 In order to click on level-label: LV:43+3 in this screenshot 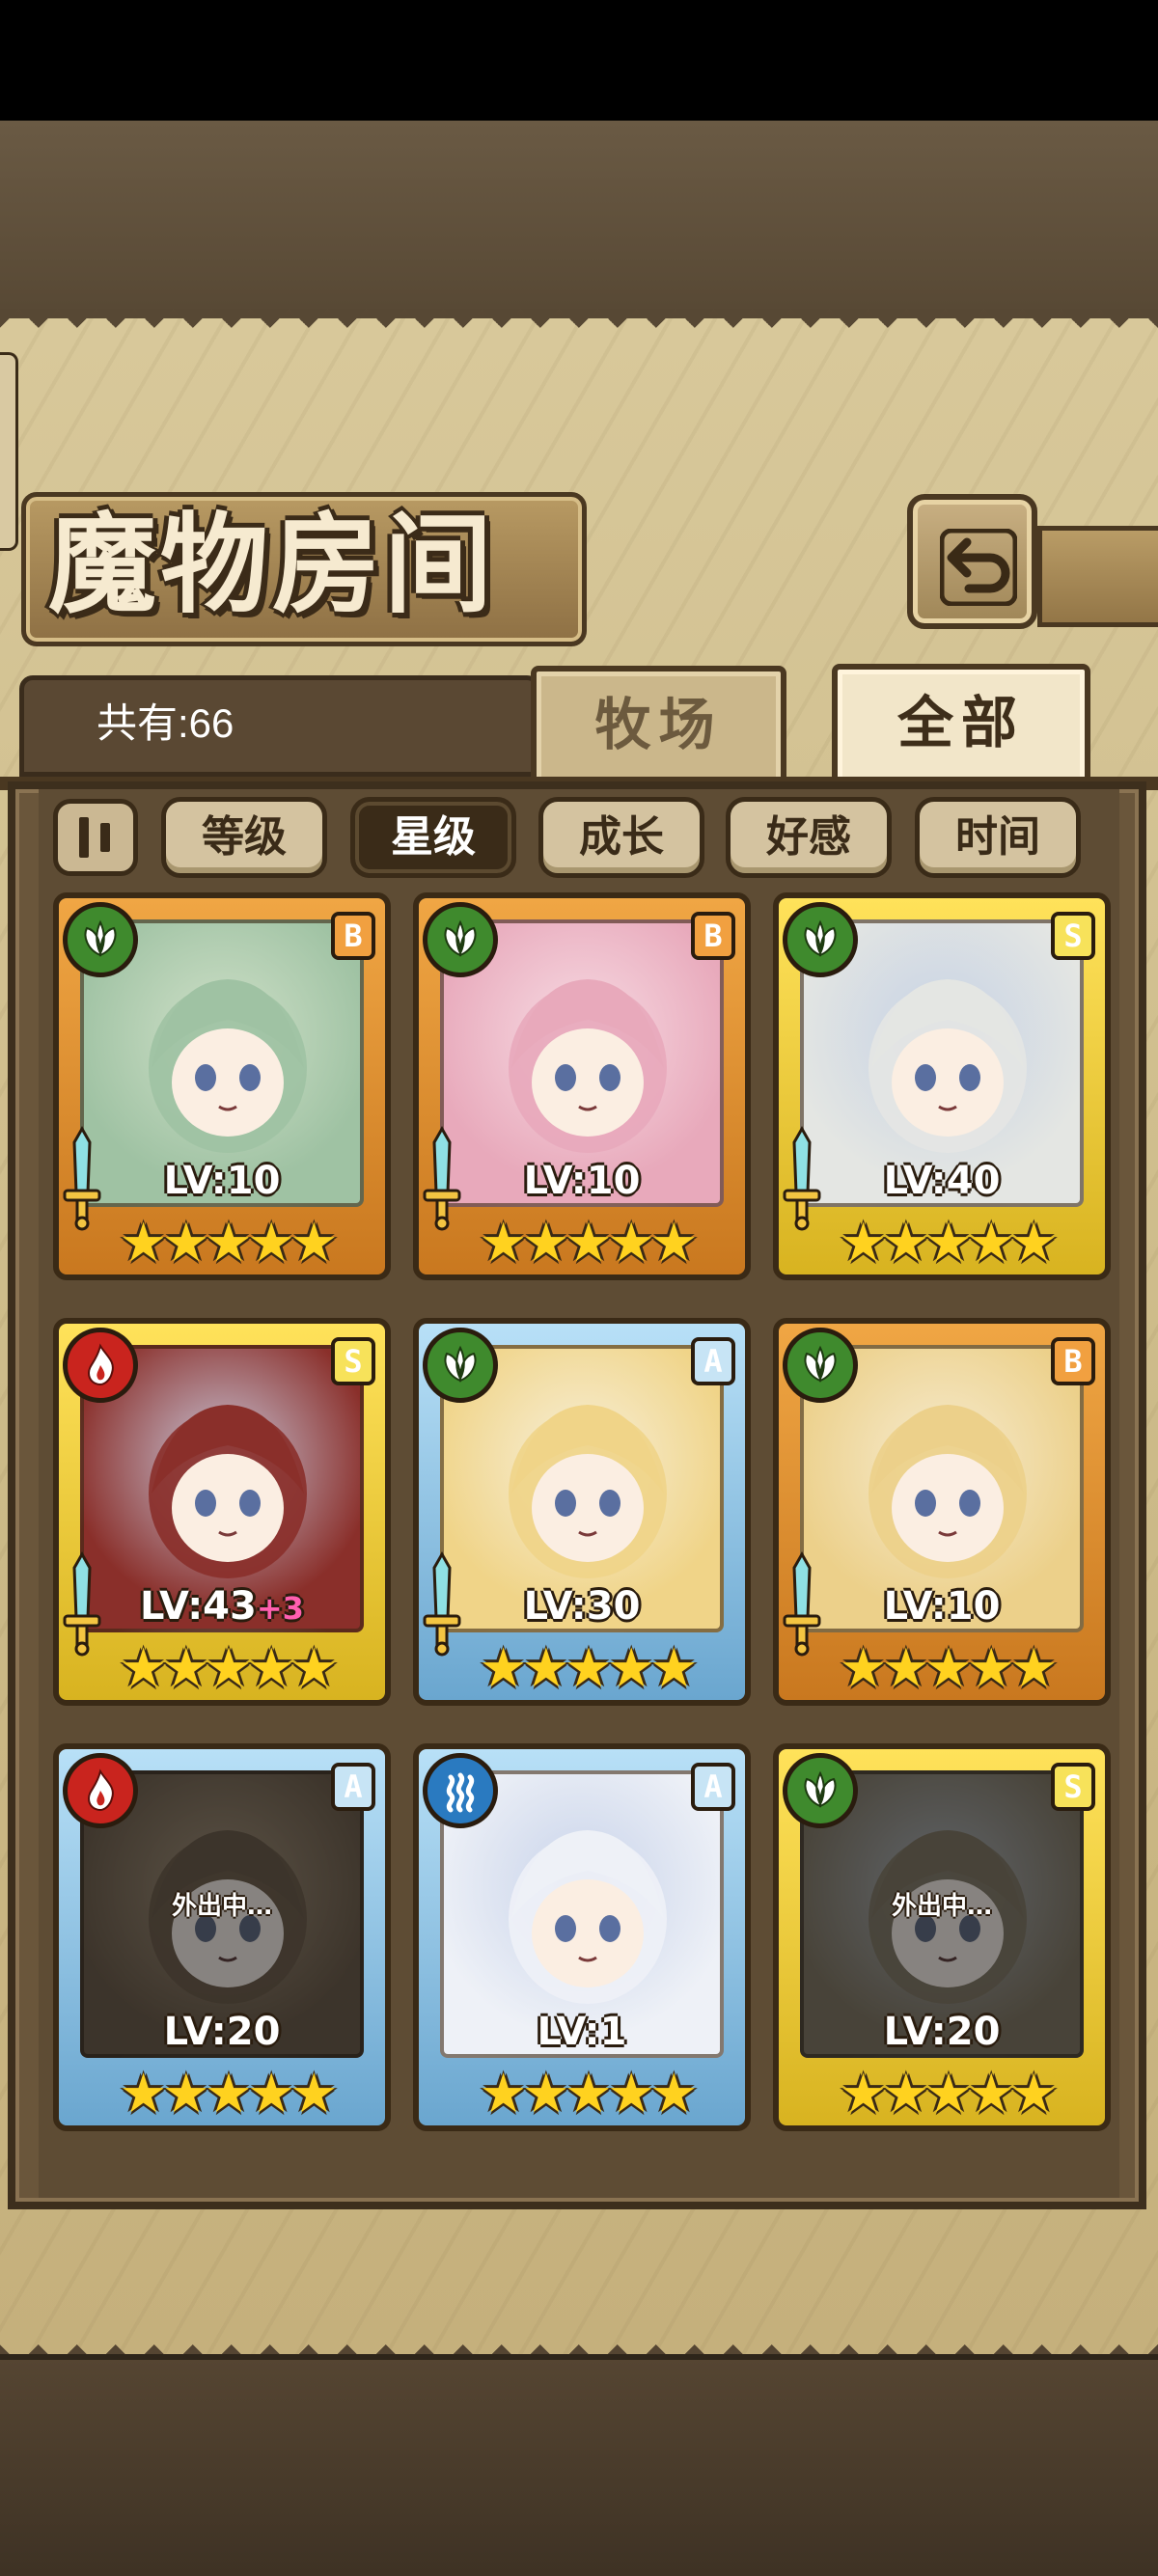, I will do `click(222, 1606)`.